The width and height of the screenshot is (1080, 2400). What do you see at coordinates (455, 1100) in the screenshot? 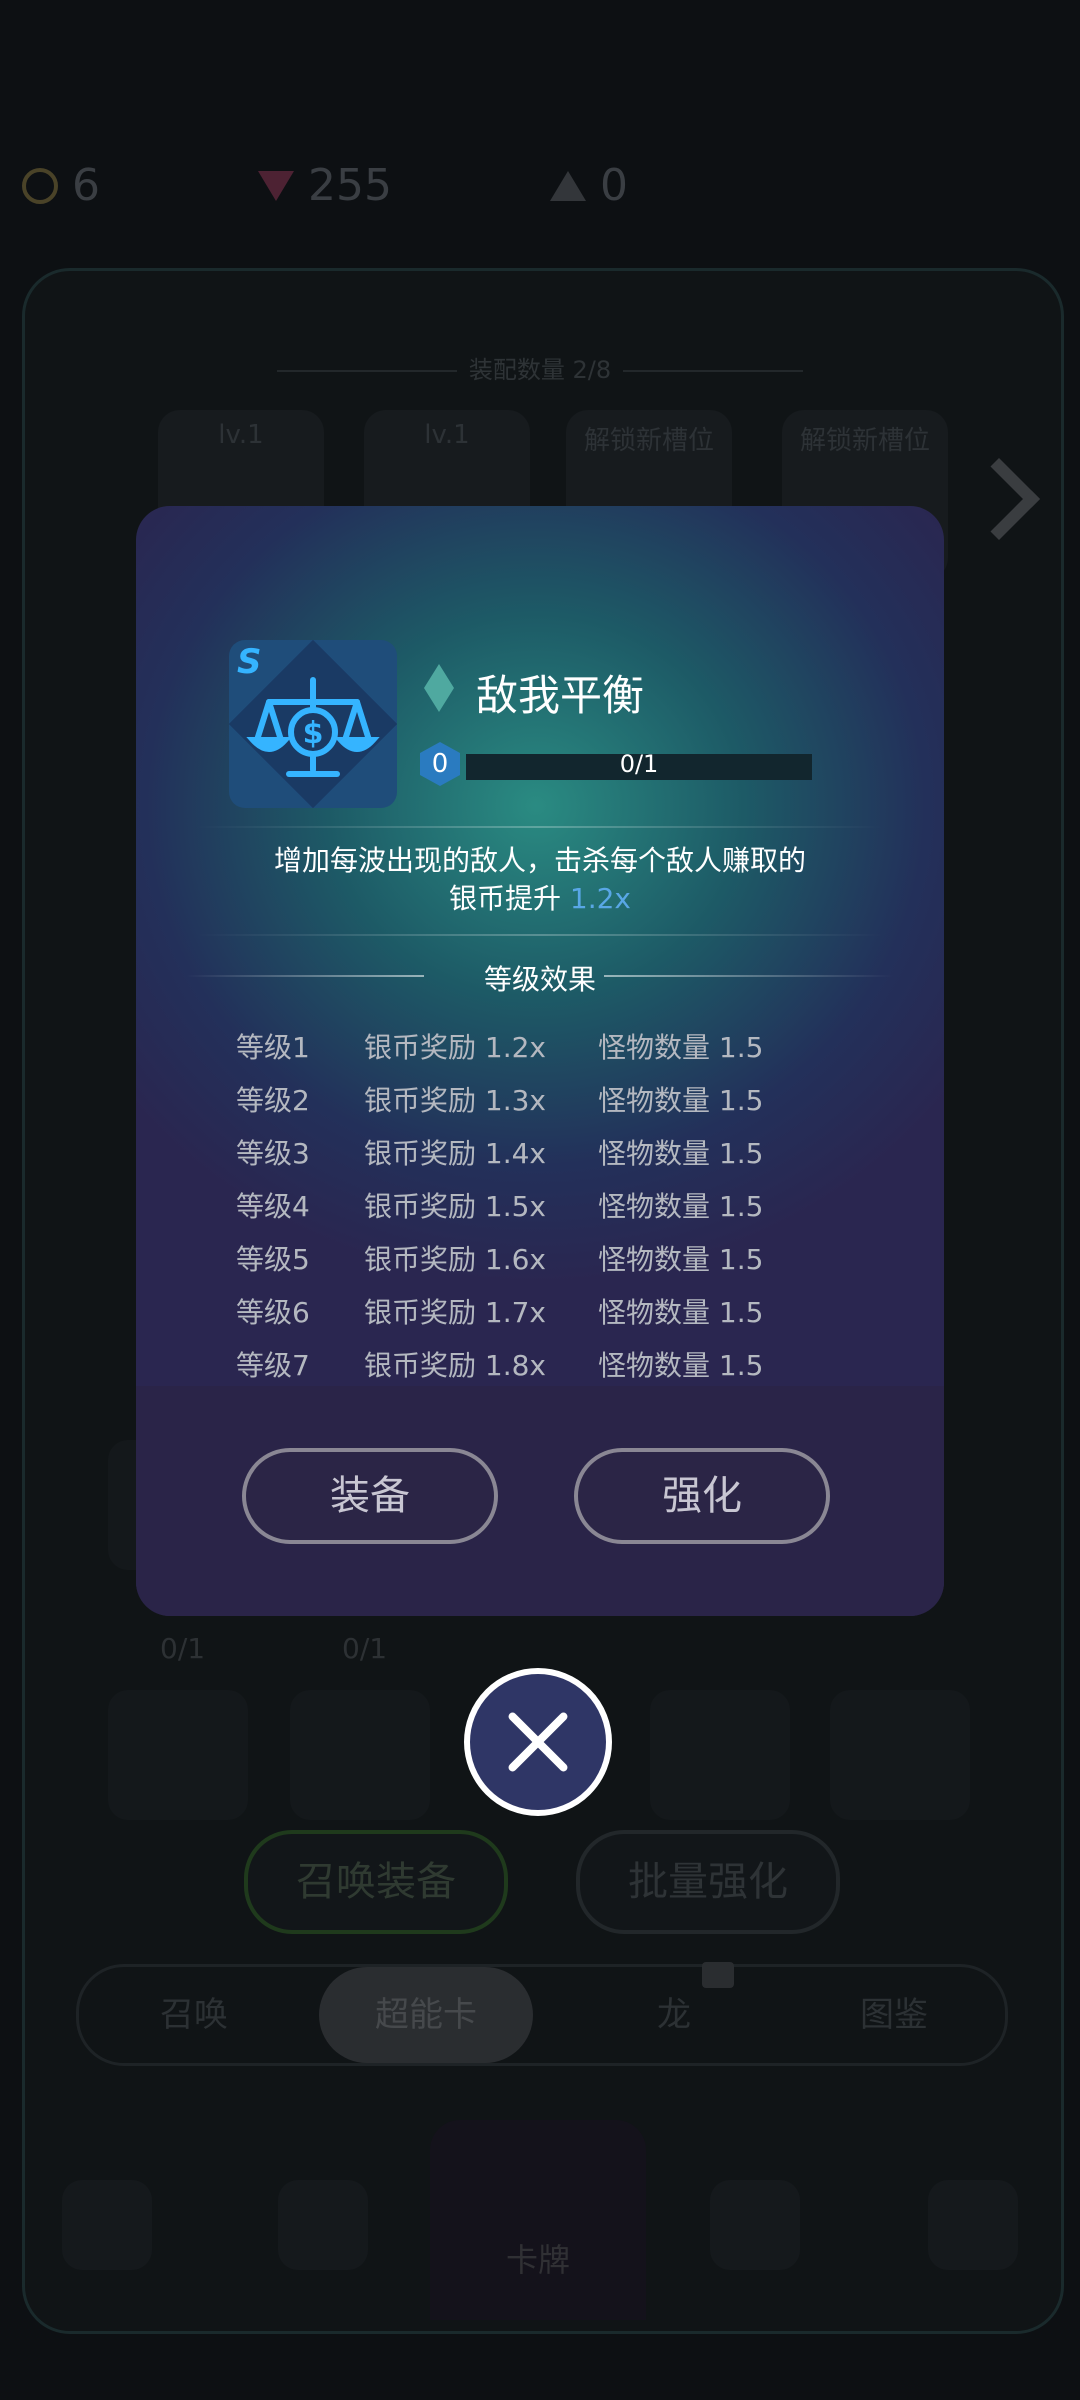
I see `level-effect-reward: 银币奖励 1.3x` at bounding box center [455, 1100].